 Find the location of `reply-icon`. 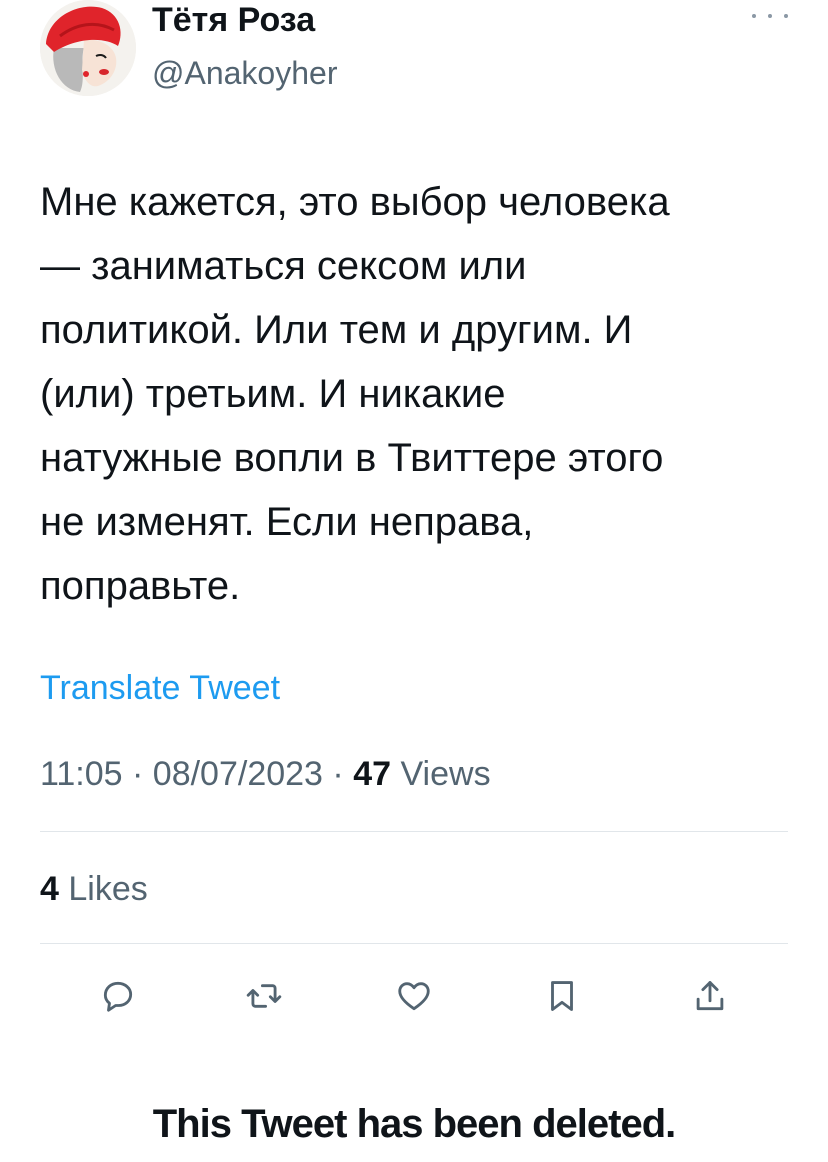

reply-icon is located at coordinates (118, 996).